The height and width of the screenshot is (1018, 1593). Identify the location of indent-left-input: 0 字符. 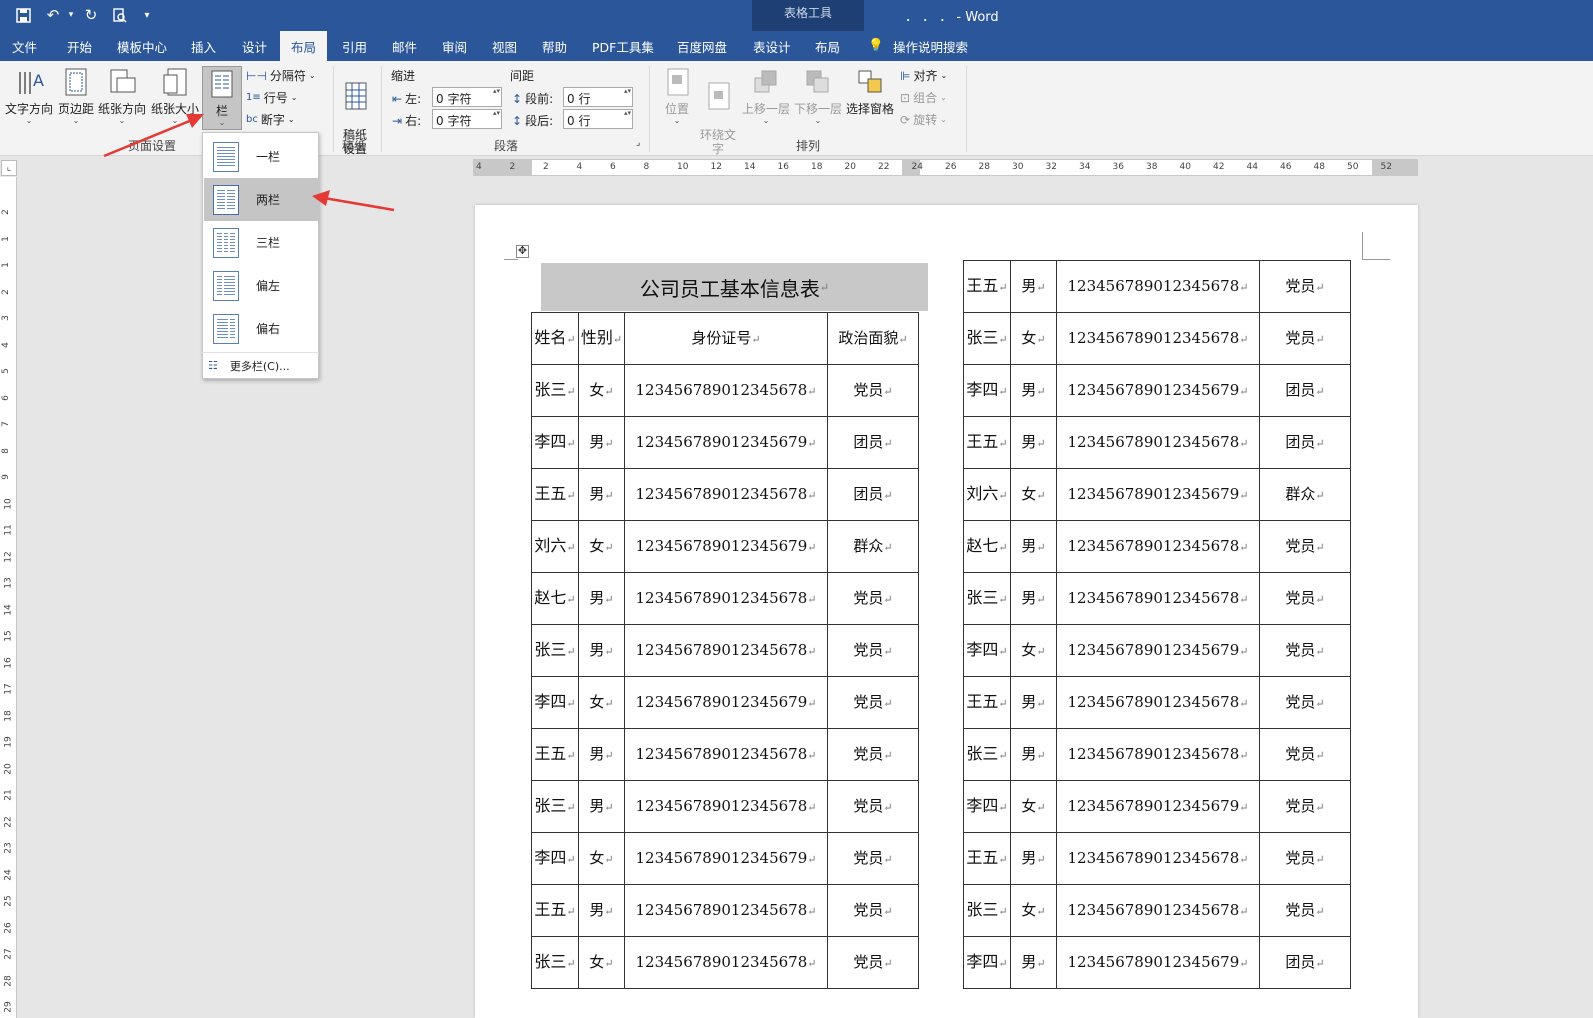
(467, 97).